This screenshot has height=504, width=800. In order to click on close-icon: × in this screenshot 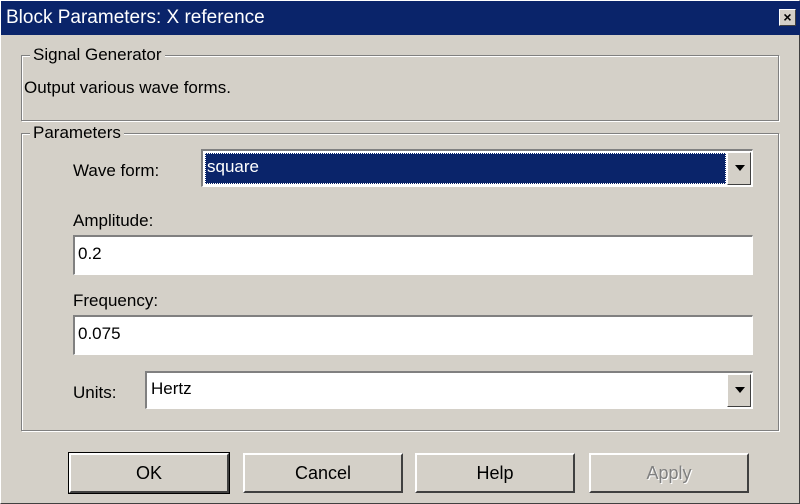, I will do `click(787, 17)`.